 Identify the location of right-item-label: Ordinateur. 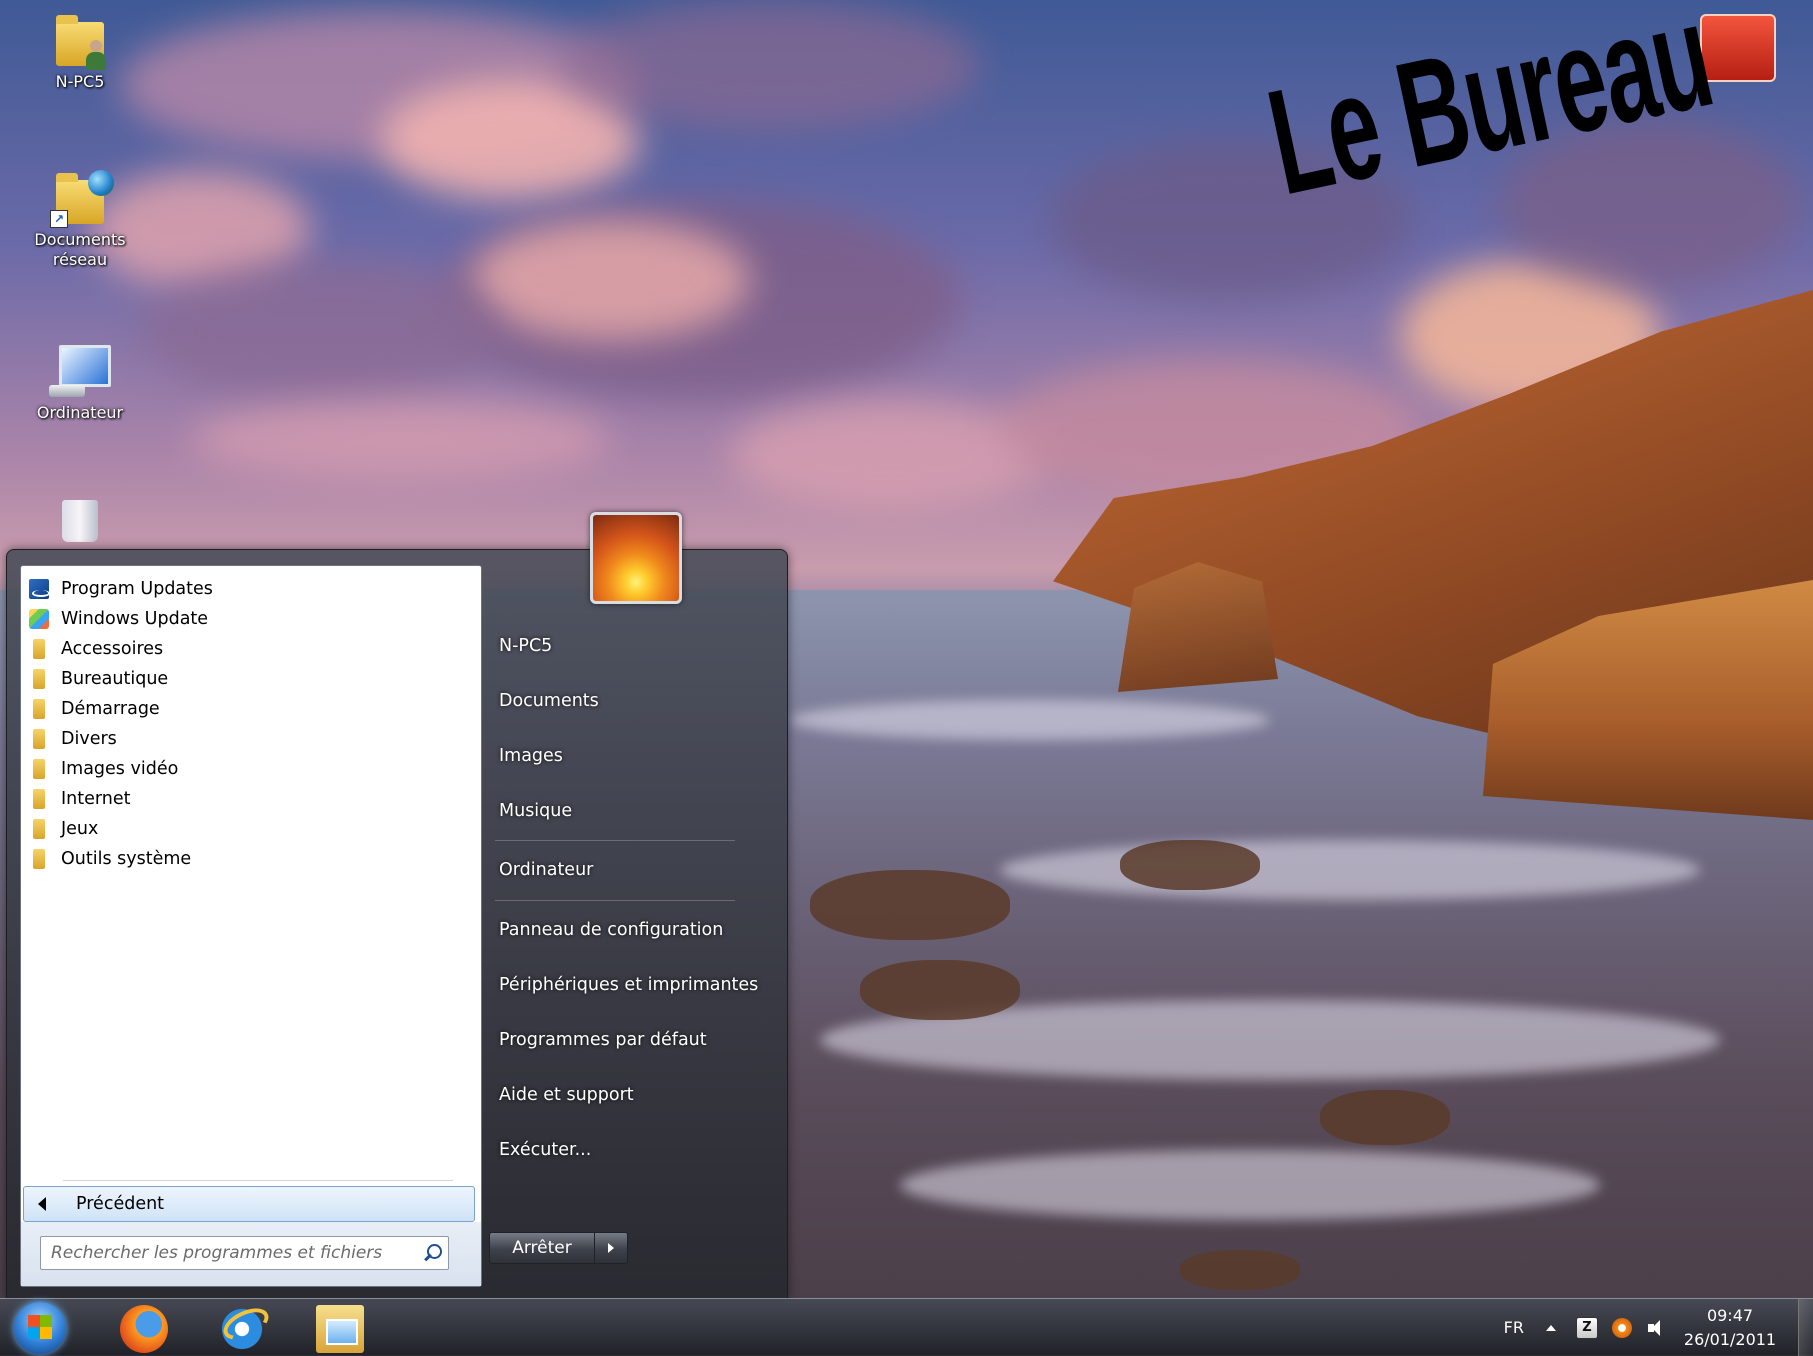
(546, 870).